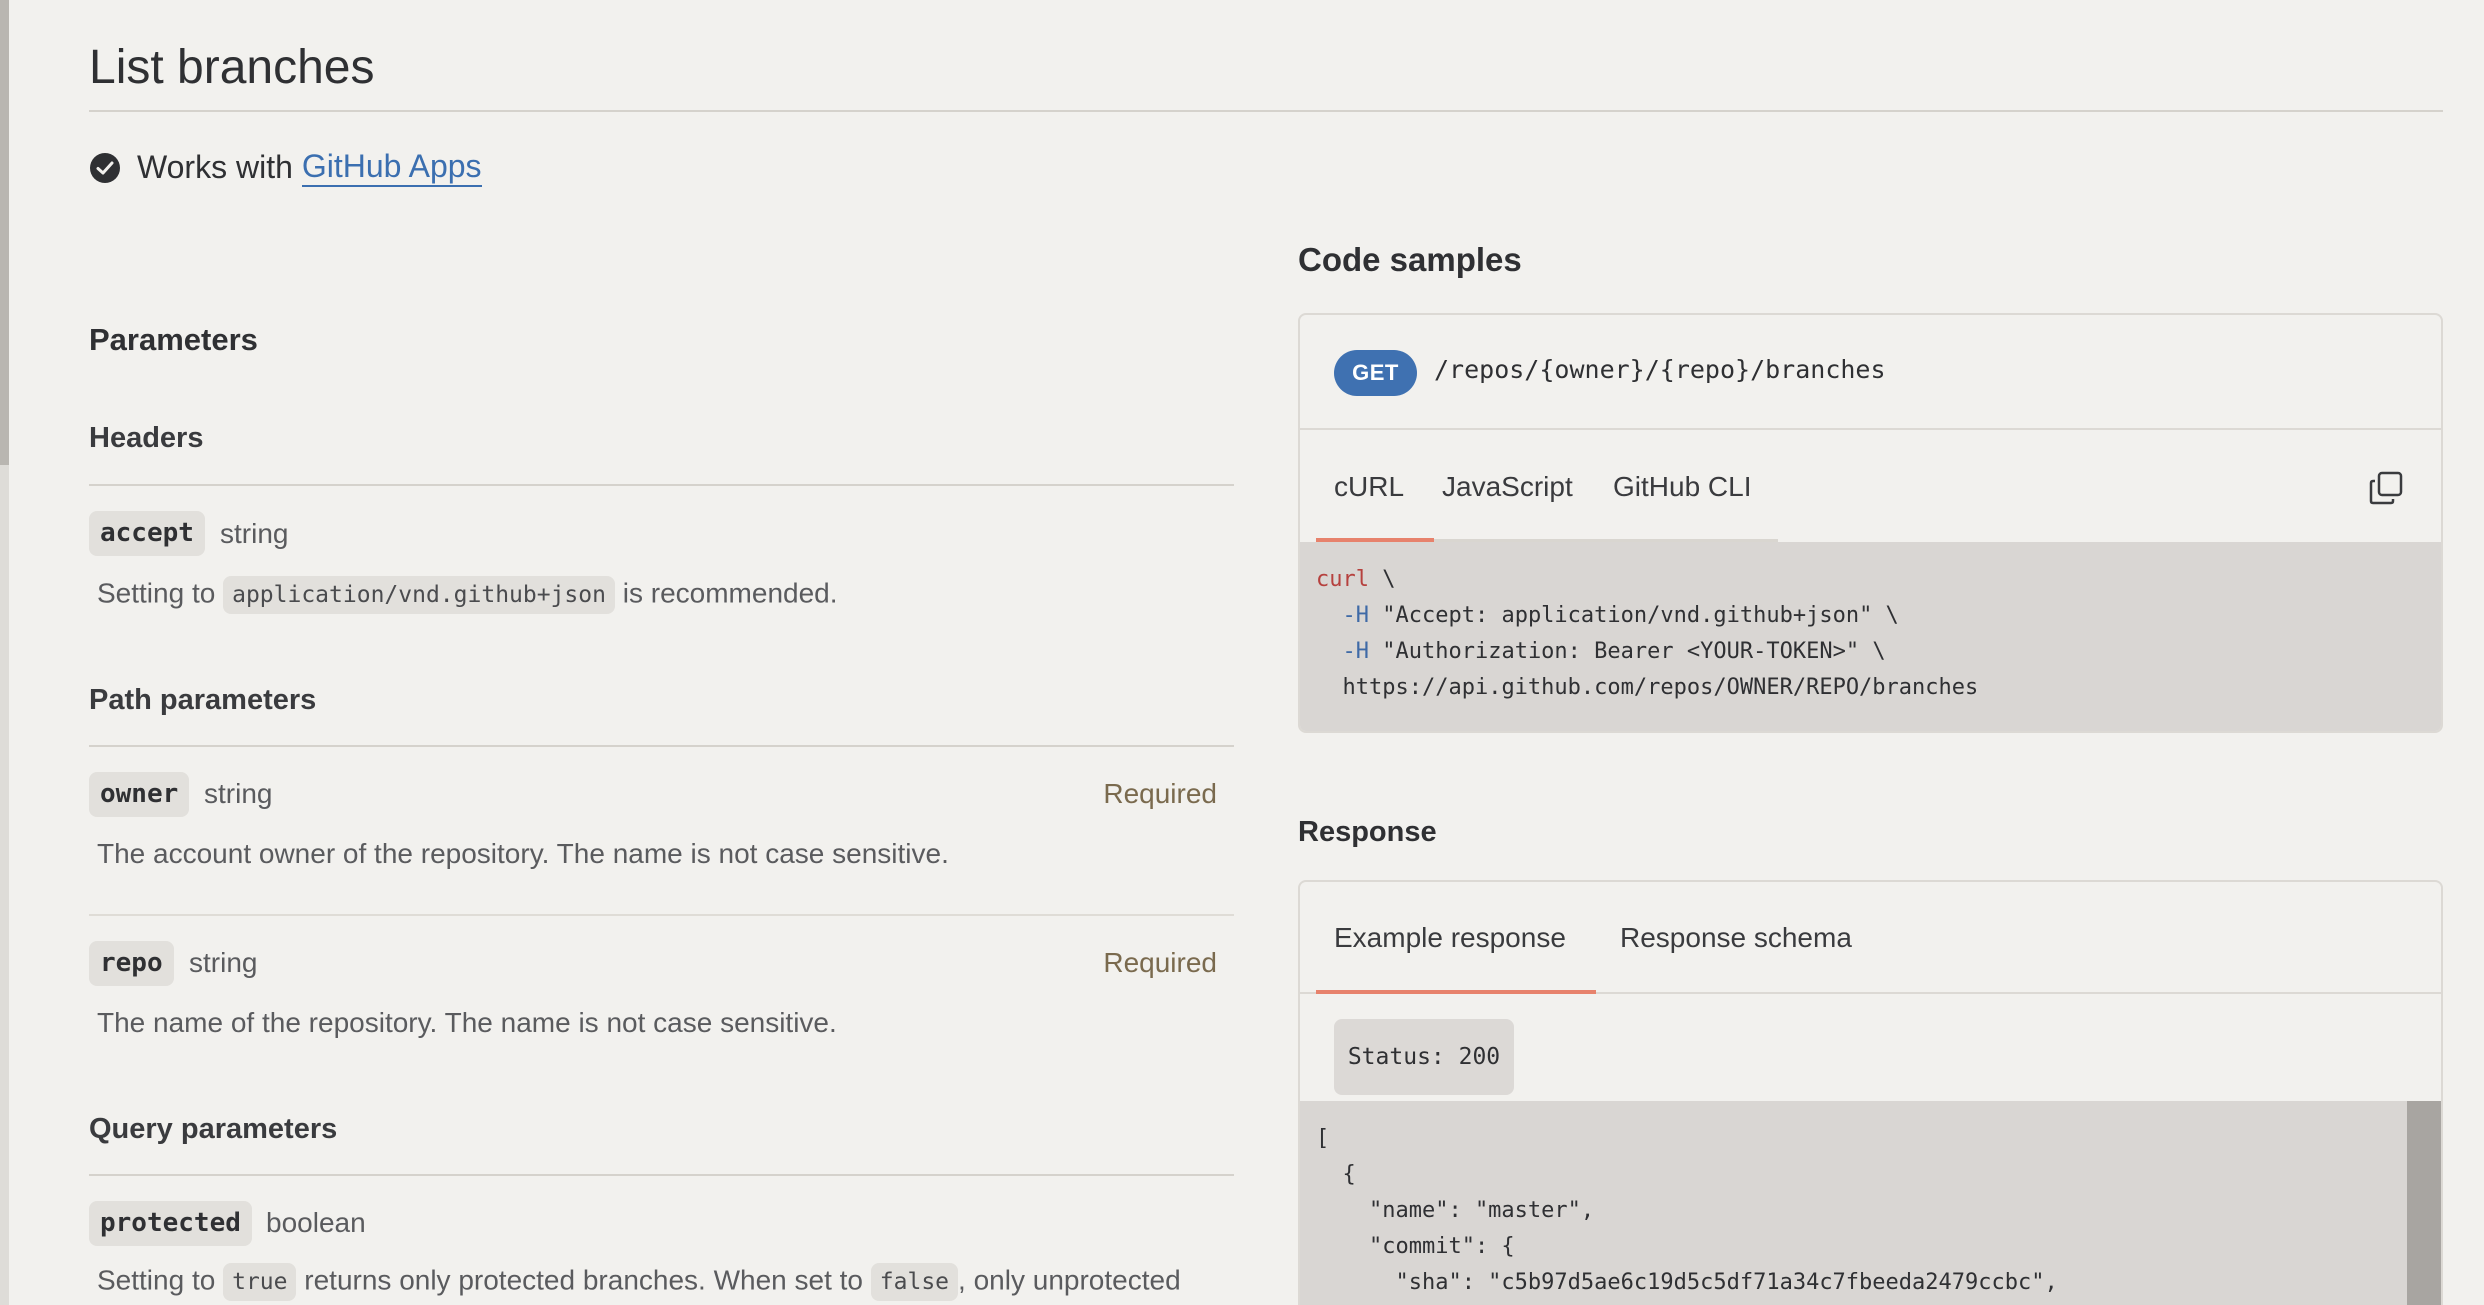 This screenshot has height=1305, width=2484. I want to click on check-circle-icon, so click(105, 167).